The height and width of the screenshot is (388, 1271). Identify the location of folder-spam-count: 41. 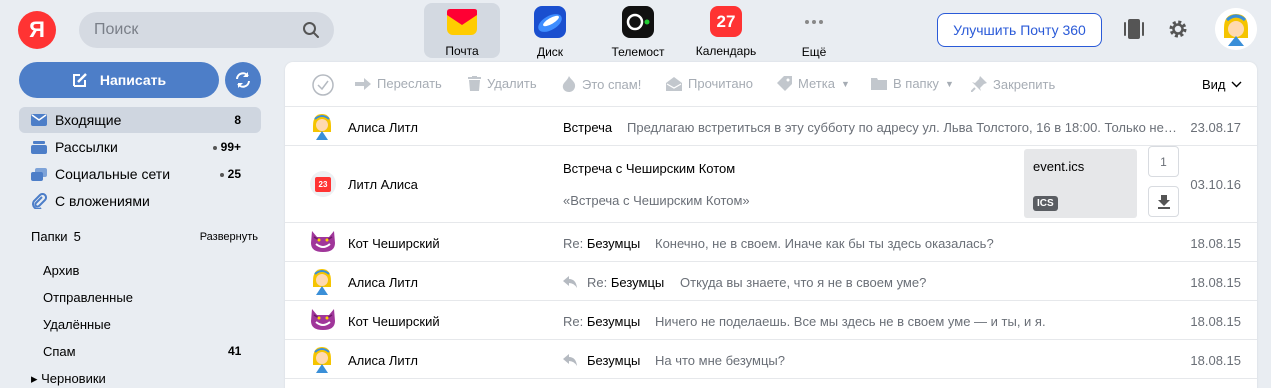
(235, 351).